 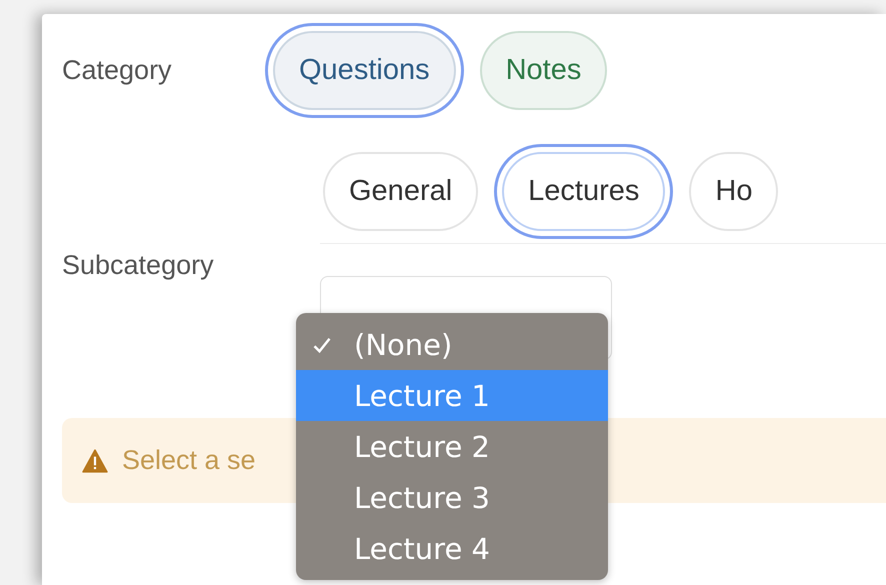 What do you see at coordinates (117, 70) in the screenshot?
I see `category-label: Category` at bounding box center [117, 70].